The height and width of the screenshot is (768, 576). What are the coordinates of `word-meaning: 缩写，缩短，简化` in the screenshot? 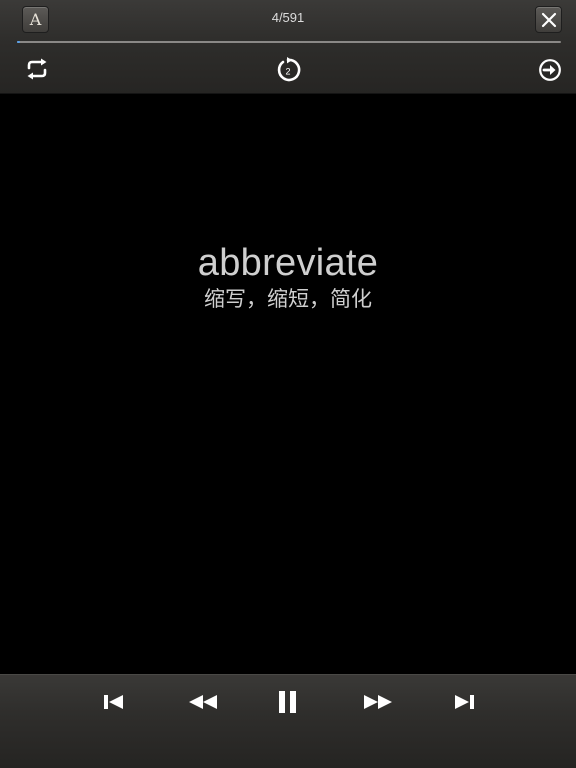 It's located at (288, 299).